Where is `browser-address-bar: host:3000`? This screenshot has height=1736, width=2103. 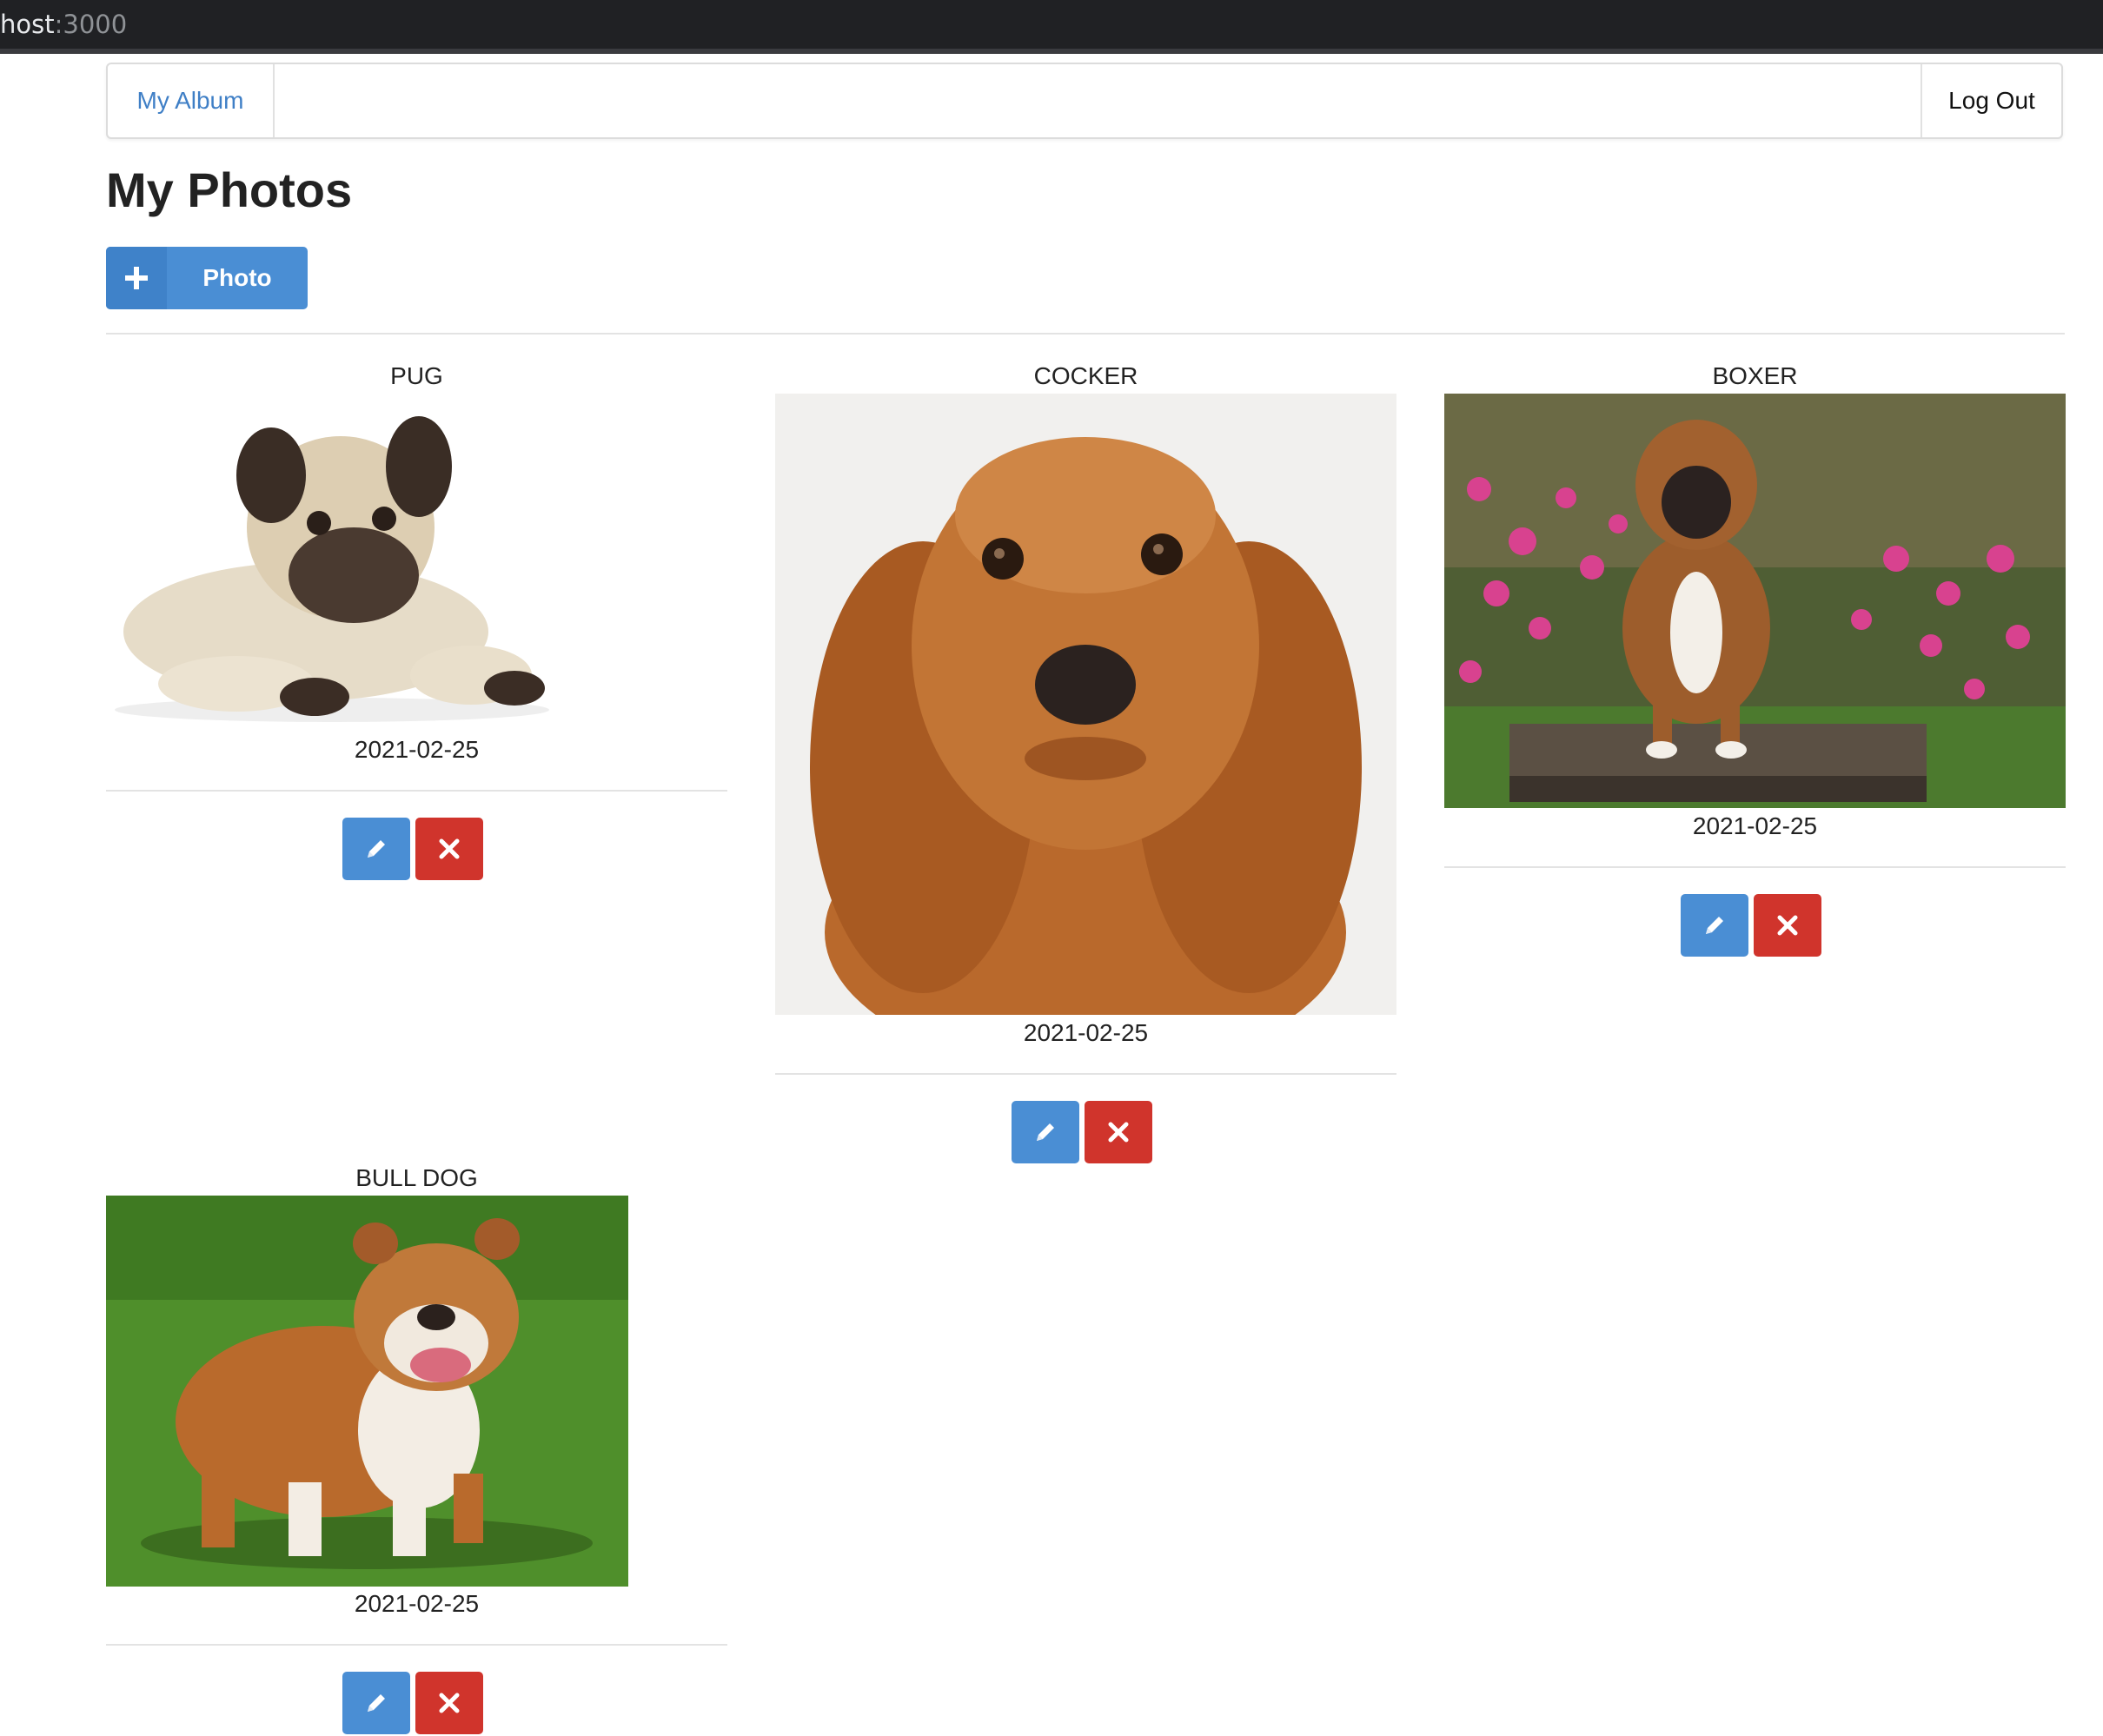 browser-address-bar: host:3000 is located at coordinates (1051, 27).